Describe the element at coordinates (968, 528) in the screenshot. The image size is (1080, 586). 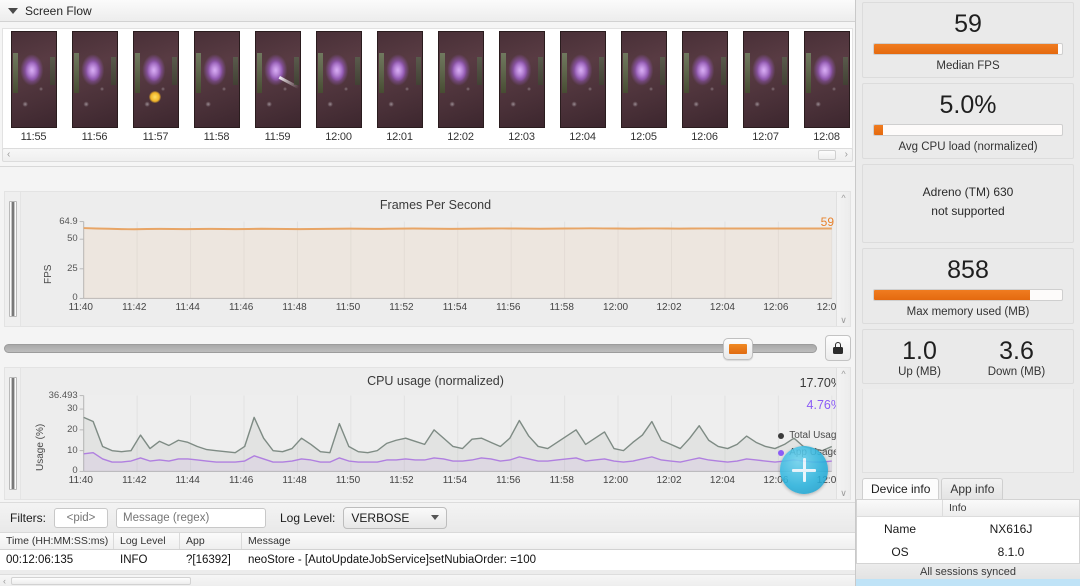
I see `table-row: Name NX616J` at that location.